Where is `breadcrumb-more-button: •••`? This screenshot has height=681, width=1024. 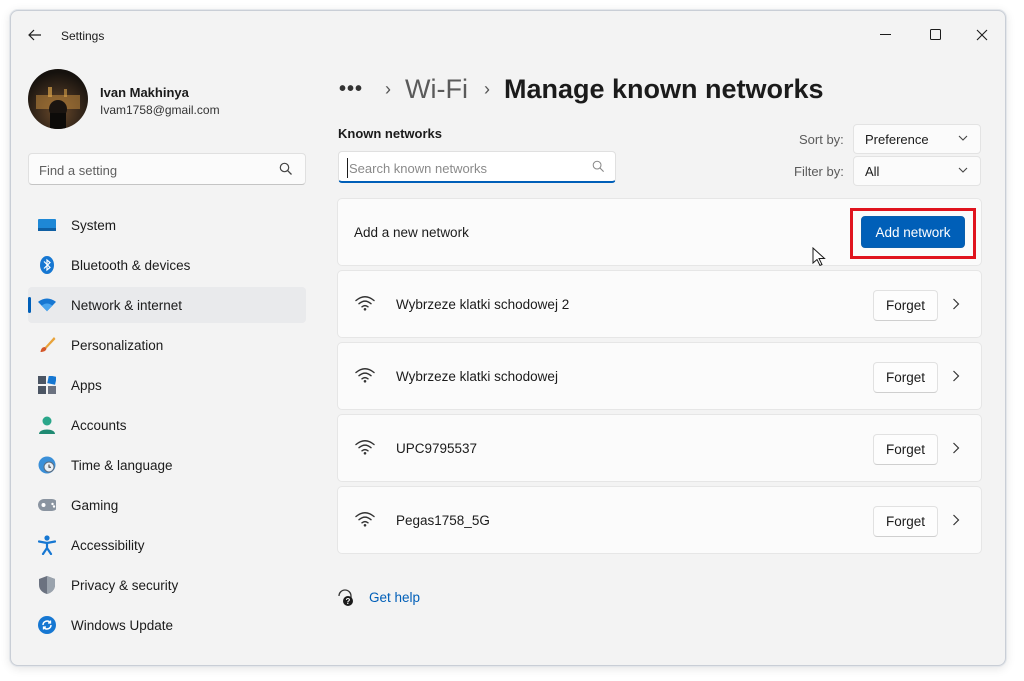
breadcrumb-more-button: ••• is located at coordinates (351, 89).